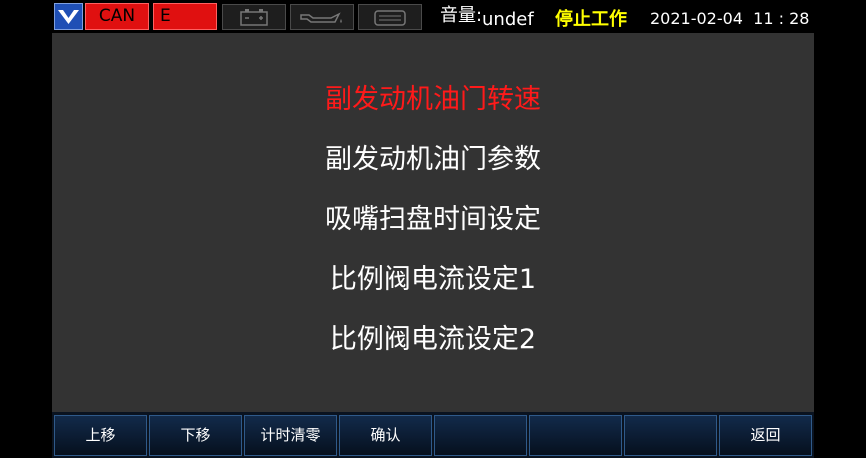  I want to click on menu-item-proportional-valve-current-1: 比例阀电流设定1, so click(433, 280).